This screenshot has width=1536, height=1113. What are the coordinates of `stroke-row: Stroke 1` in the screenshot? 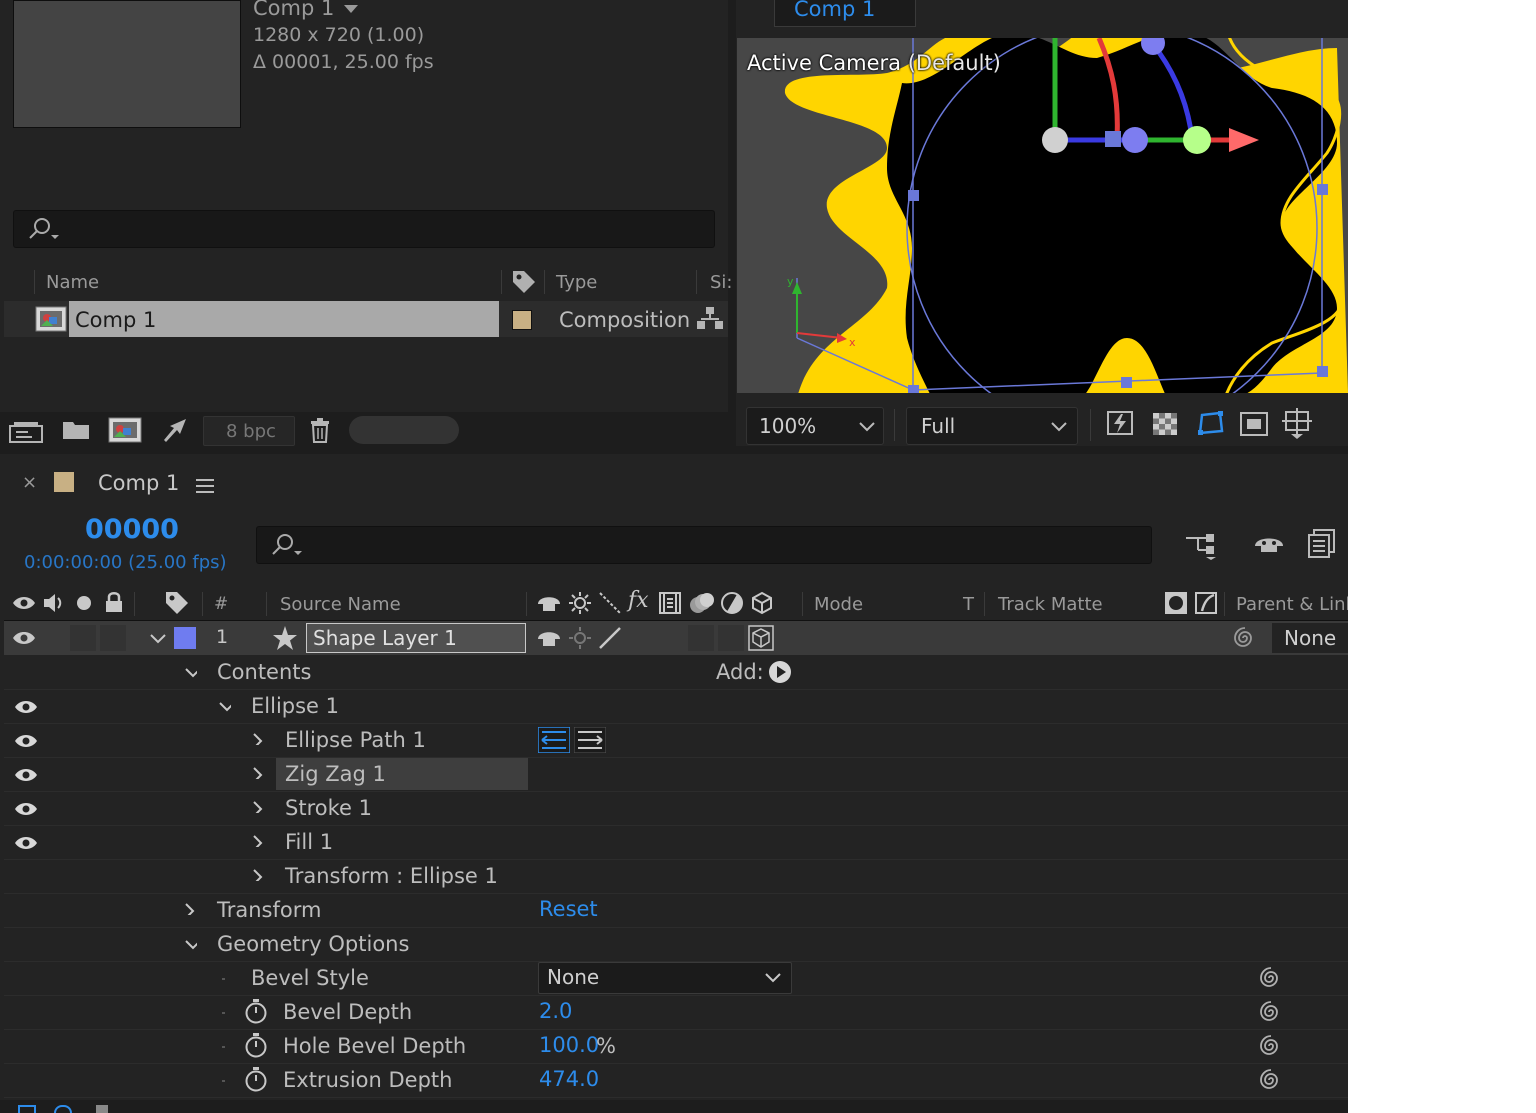 It's located at (676, 809).